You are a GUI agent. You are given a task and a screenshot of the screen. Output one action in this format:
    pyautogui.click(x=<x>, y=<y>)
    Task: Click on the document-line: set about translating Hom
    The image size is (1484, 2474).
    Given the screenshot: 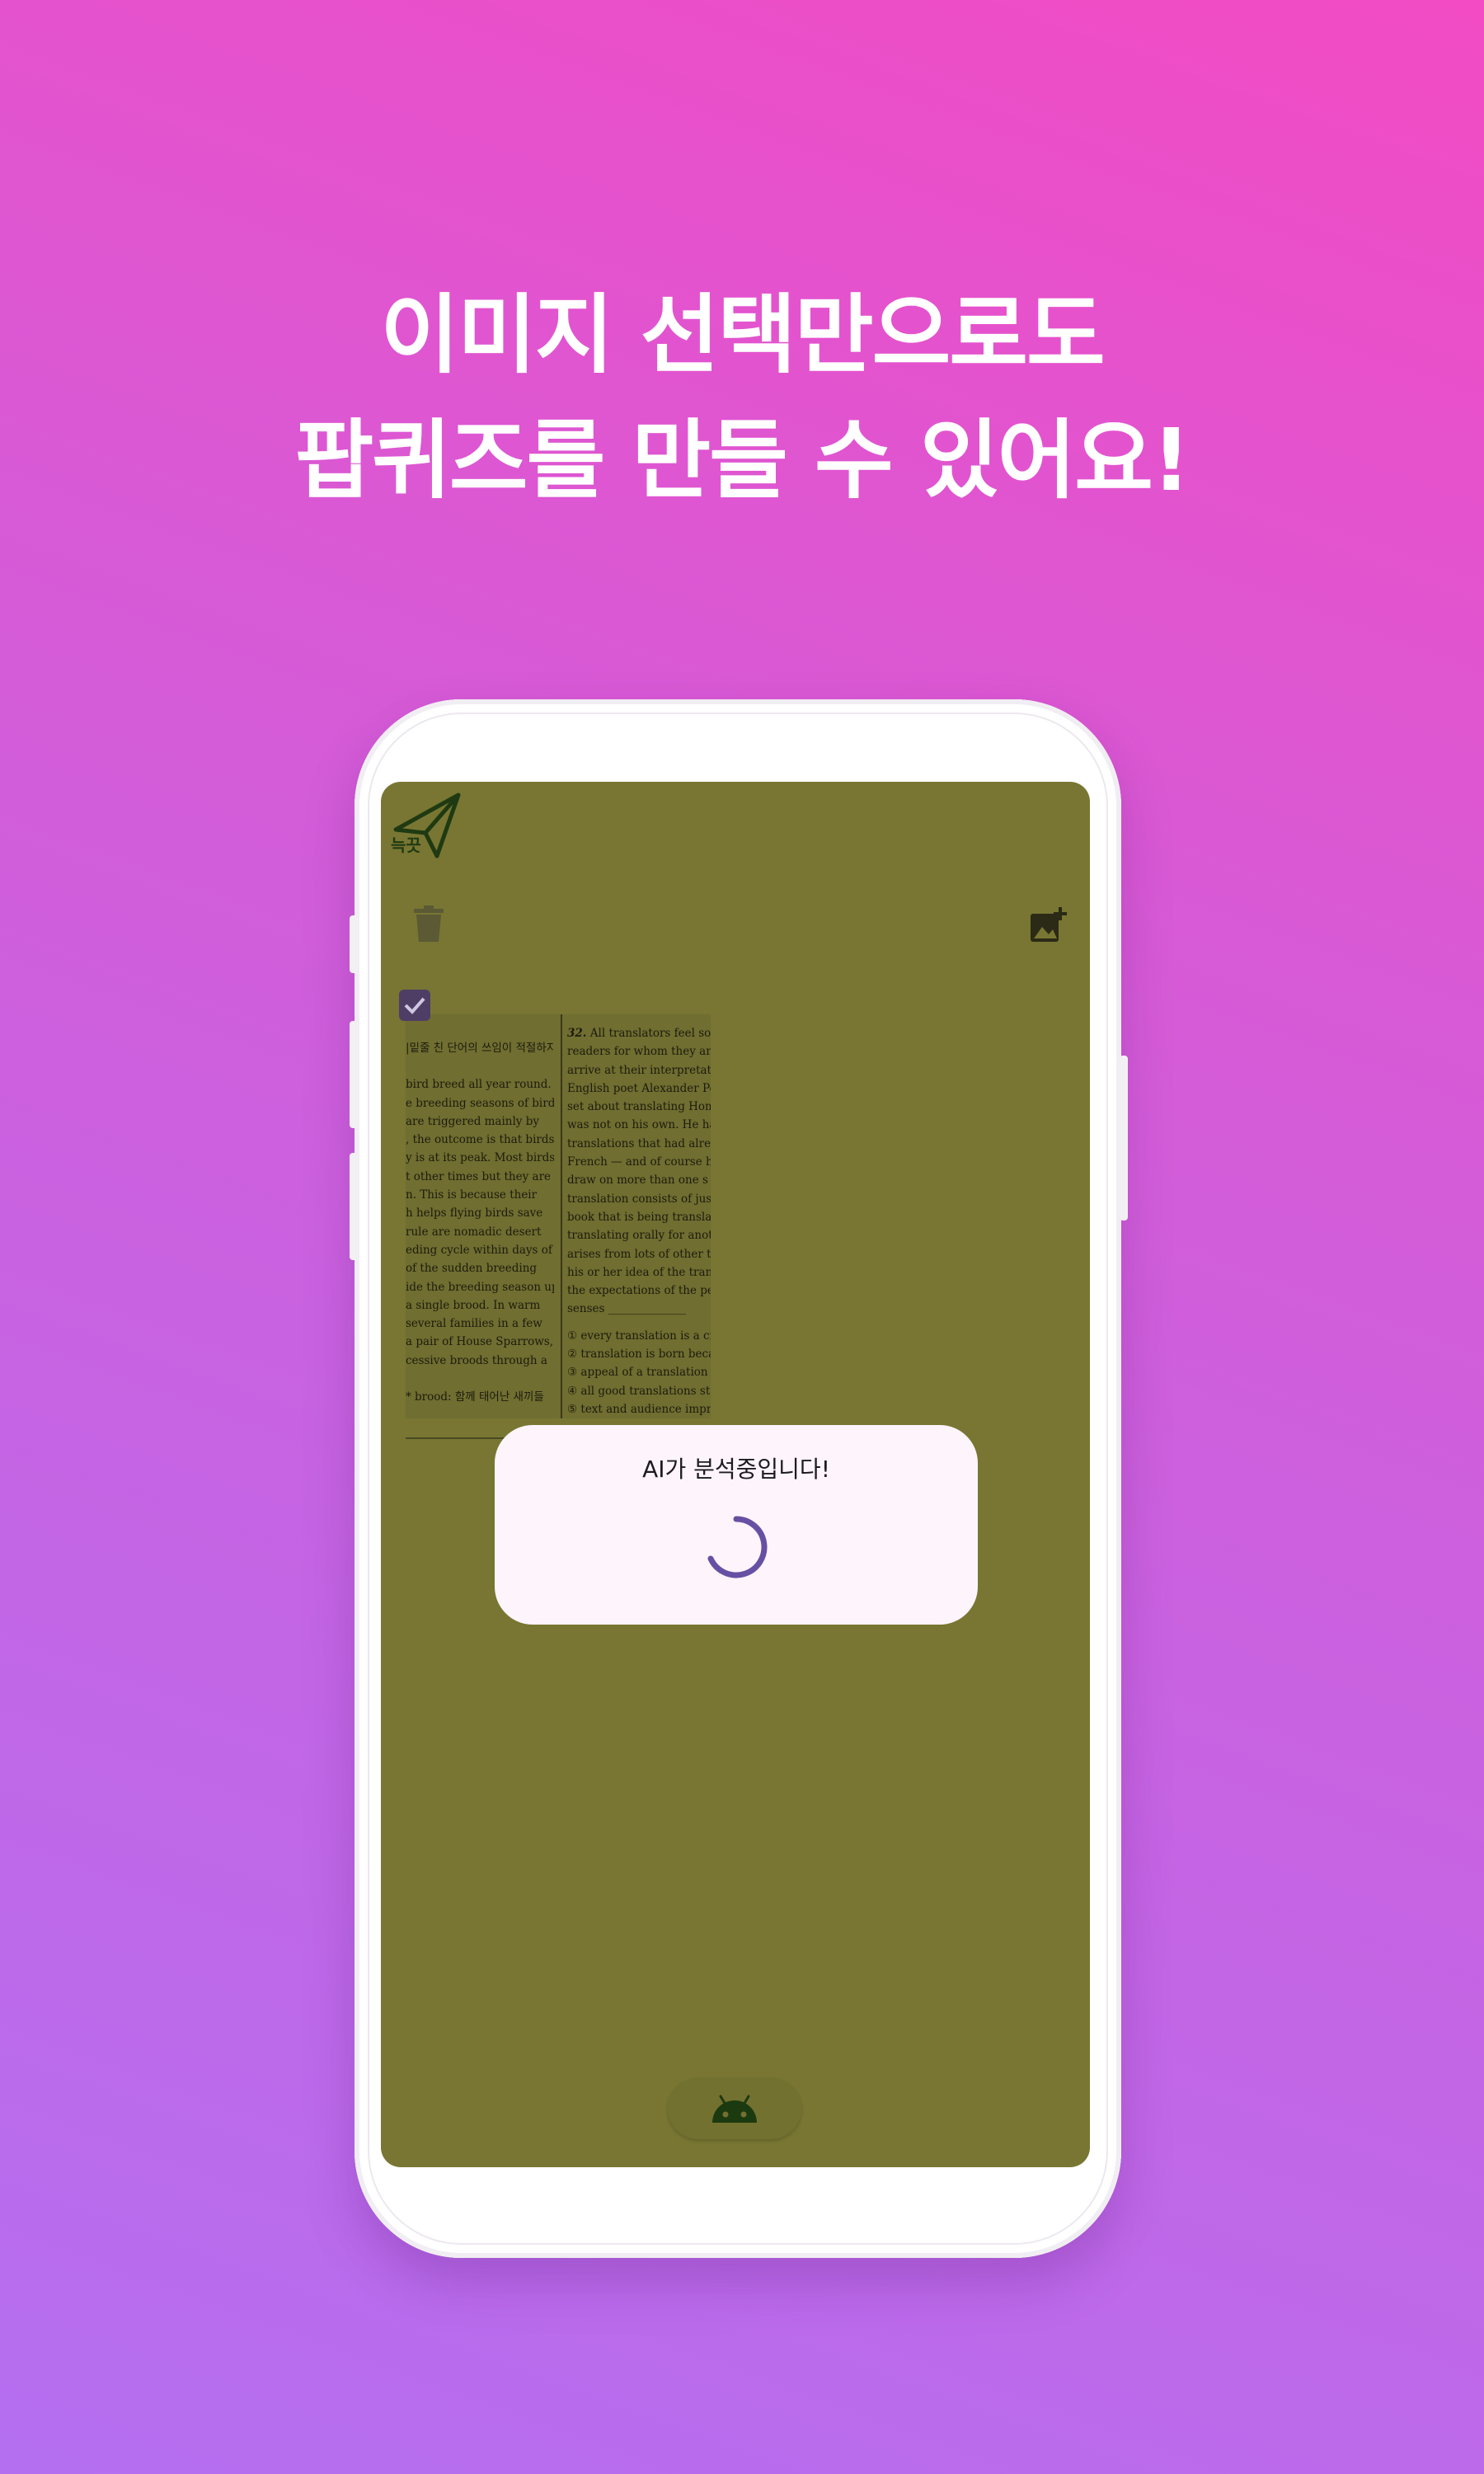 What is the action you would take?
    pyautogui.click(x=639, y=1107)
    